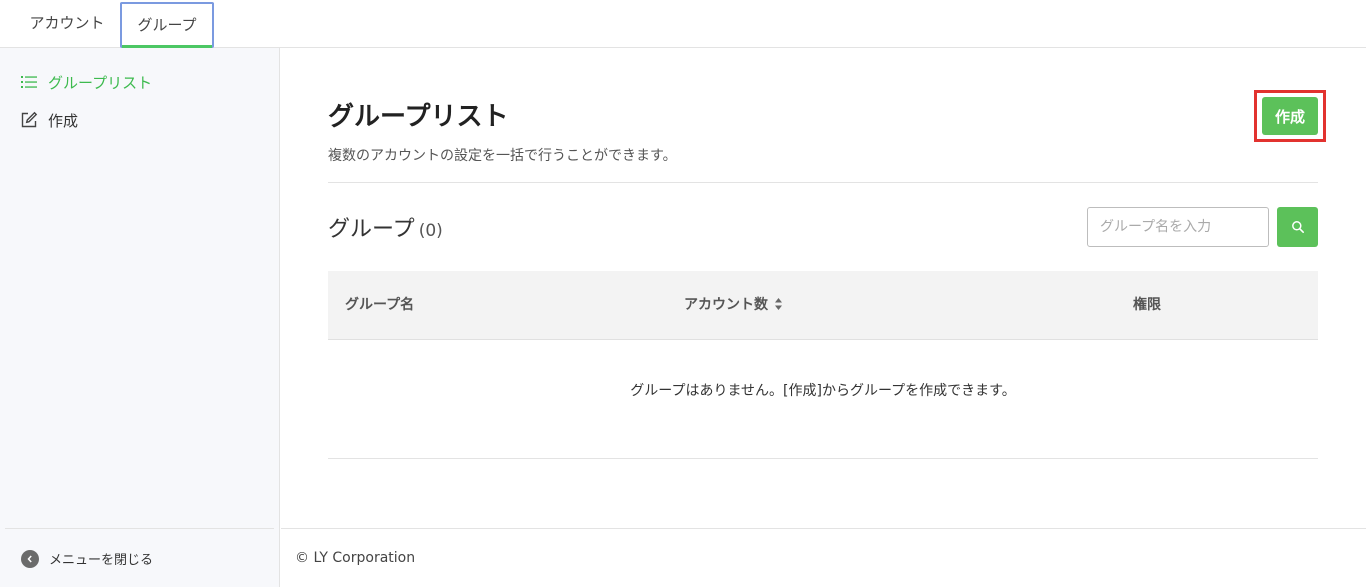 This screenshot has height=587, width=1366. What do you see at coordinates (823, 391) in the screenshot?
I see `empty-message: グループはありません。[作成]からグループを作成できます。` at bounding box center [823, 391].